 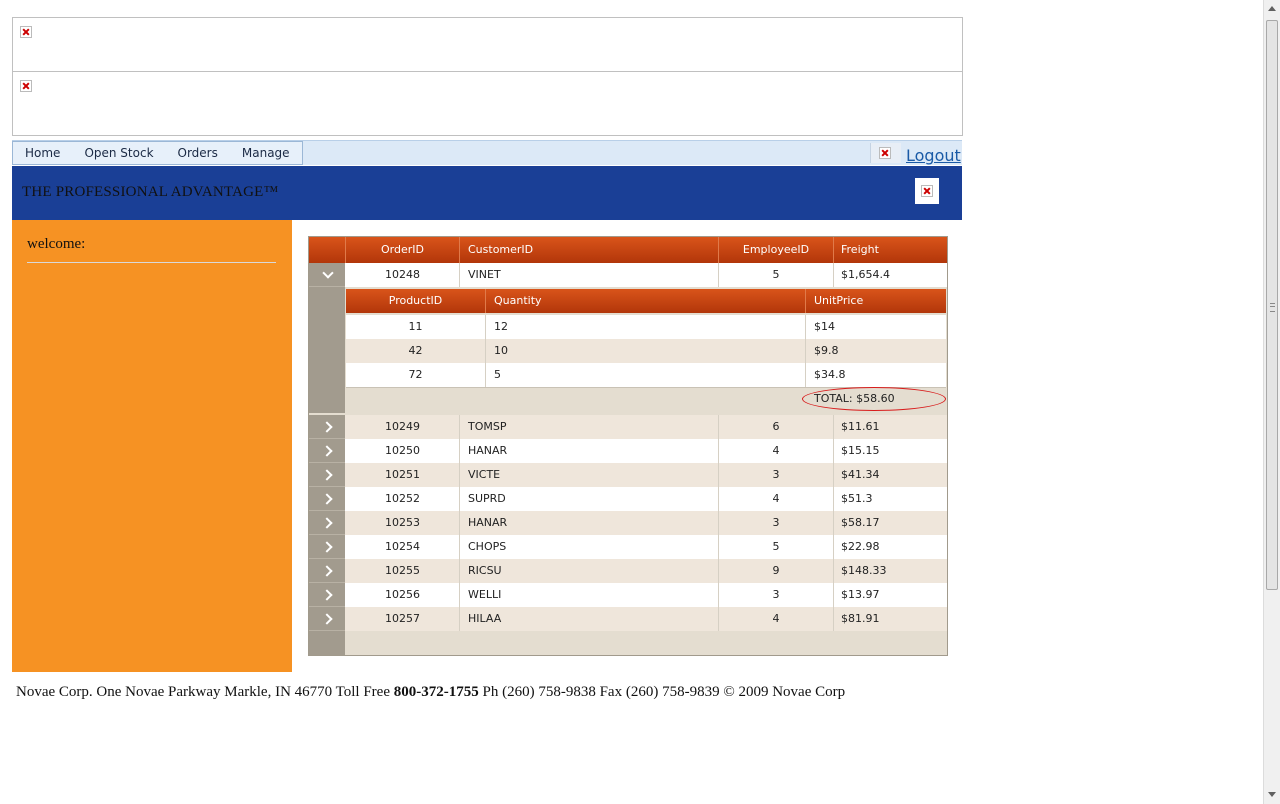 I want to click on table-row: 10252 SUPRD 4 $51.3, so click(x=628, y=499).